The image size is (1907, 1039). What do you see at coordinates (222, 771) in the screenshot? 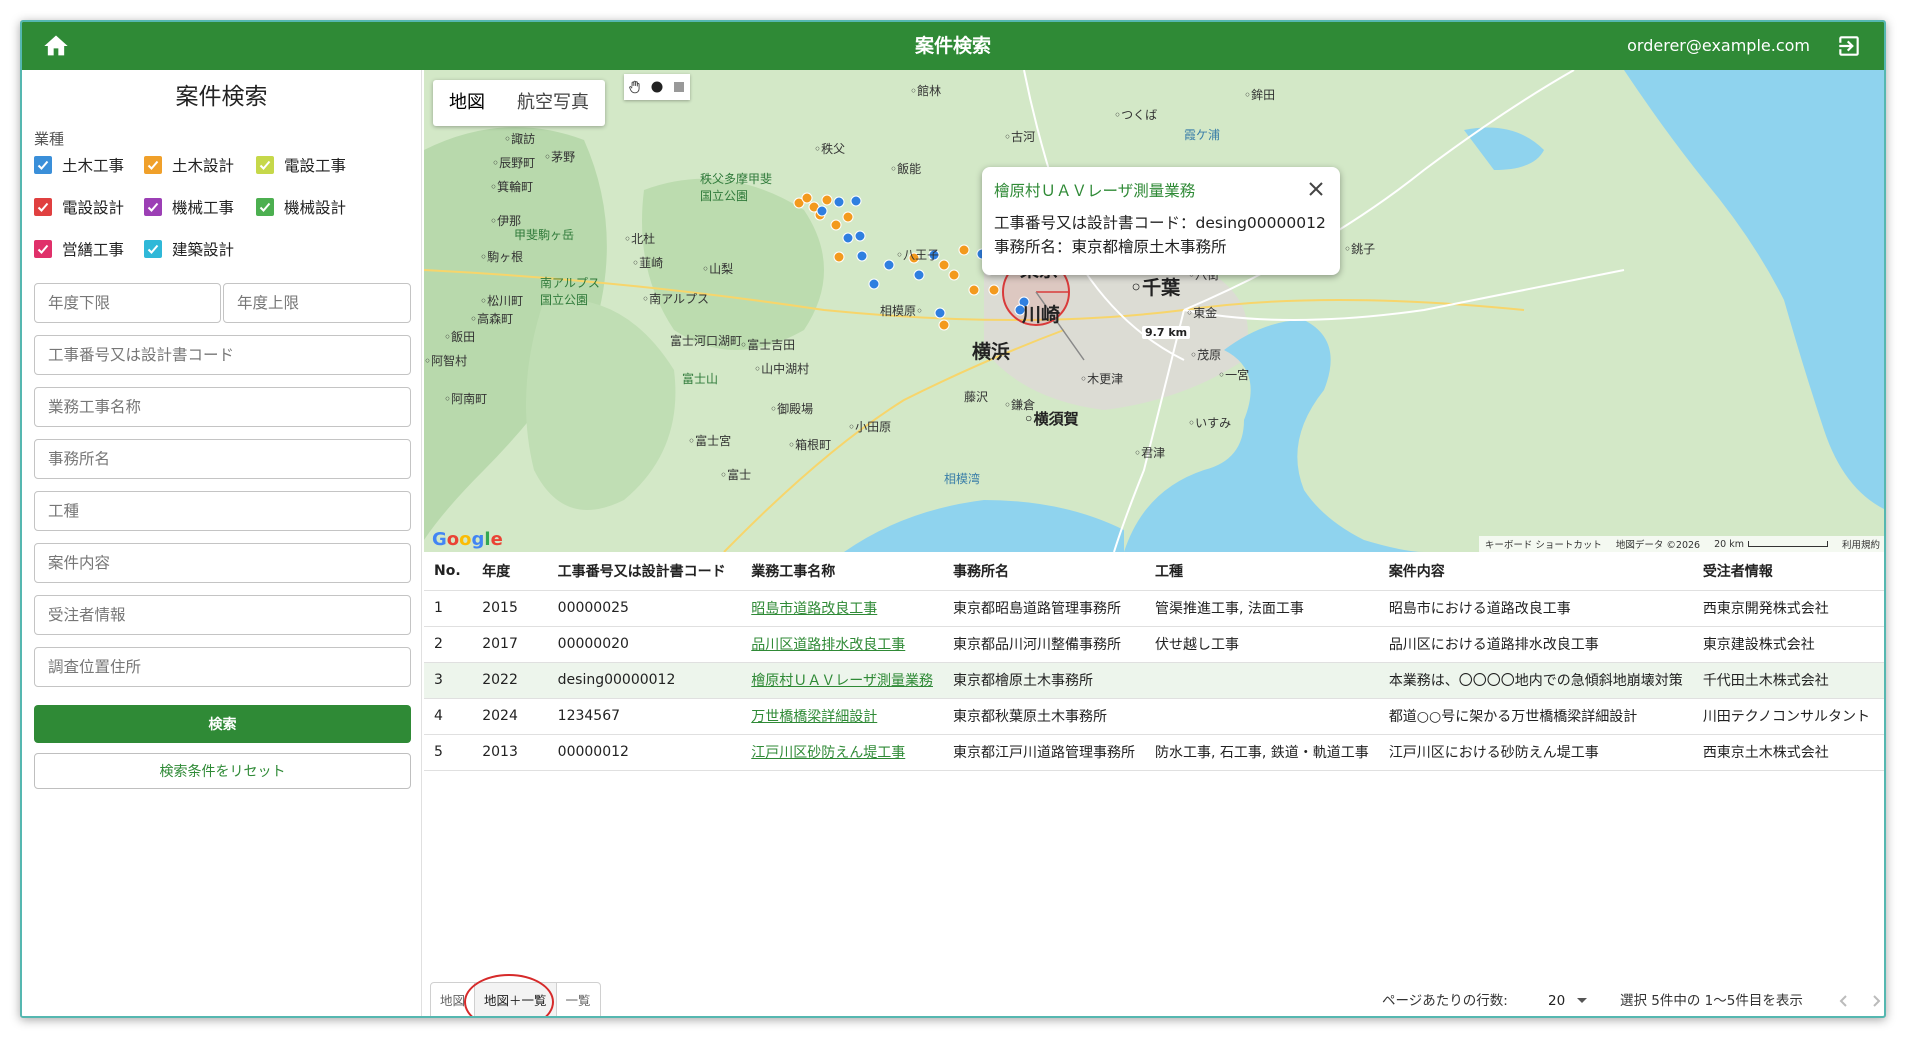
I see `reset-button: 検索条件をリセット` at bounding box center [222, 771].